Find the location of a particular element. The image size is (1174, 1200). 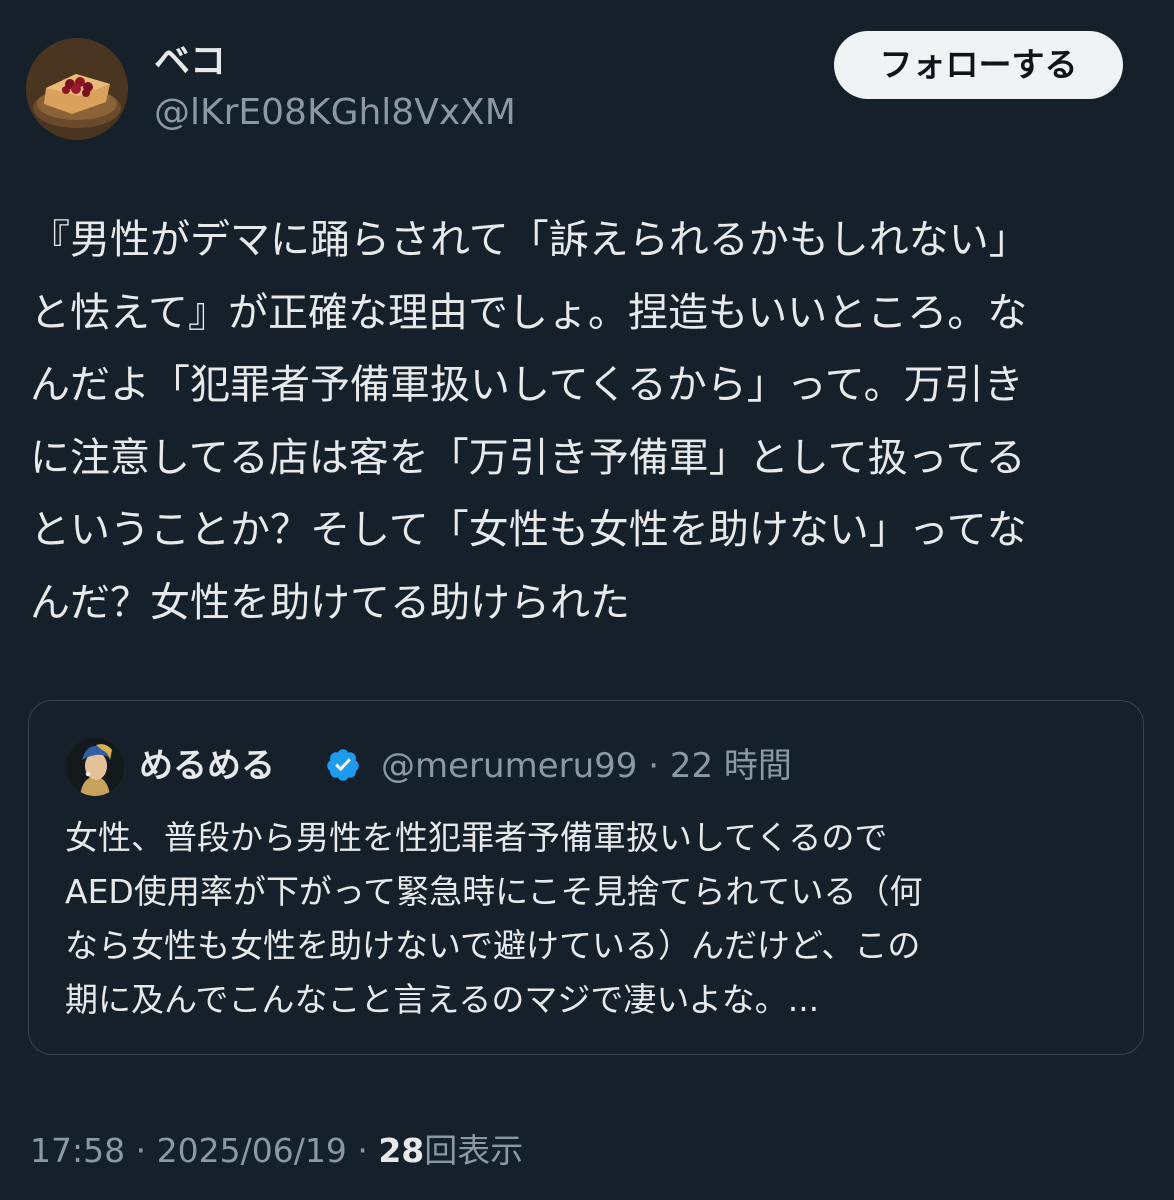

quoted-meta: @merumeru99 · 22 時間 is located at coordinates (586, 766).